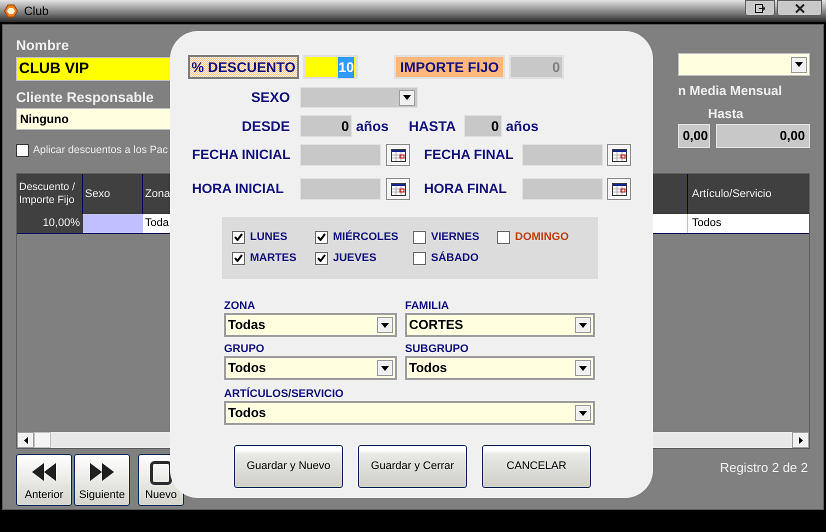  What do you see at coordinates (245, 349) in the screenshot?
I see `field-label: GRUPO` at bounding box center [245, 349].